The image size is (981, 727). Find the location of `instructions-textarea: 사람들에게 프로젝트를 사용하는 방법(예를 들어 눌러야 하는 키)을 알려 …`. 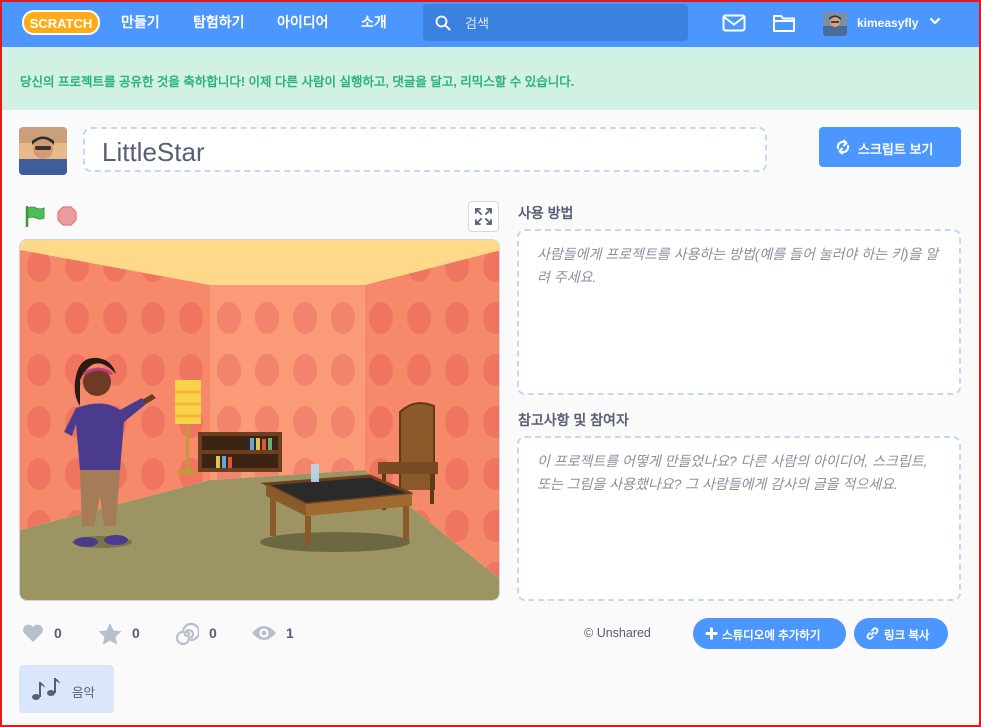

instructions-textarea: 사람들에게 프로젝트를 사용하는 방법(예를 들어 눌러야 하는 키)을 알려 … is located at coordinates (739, 312).